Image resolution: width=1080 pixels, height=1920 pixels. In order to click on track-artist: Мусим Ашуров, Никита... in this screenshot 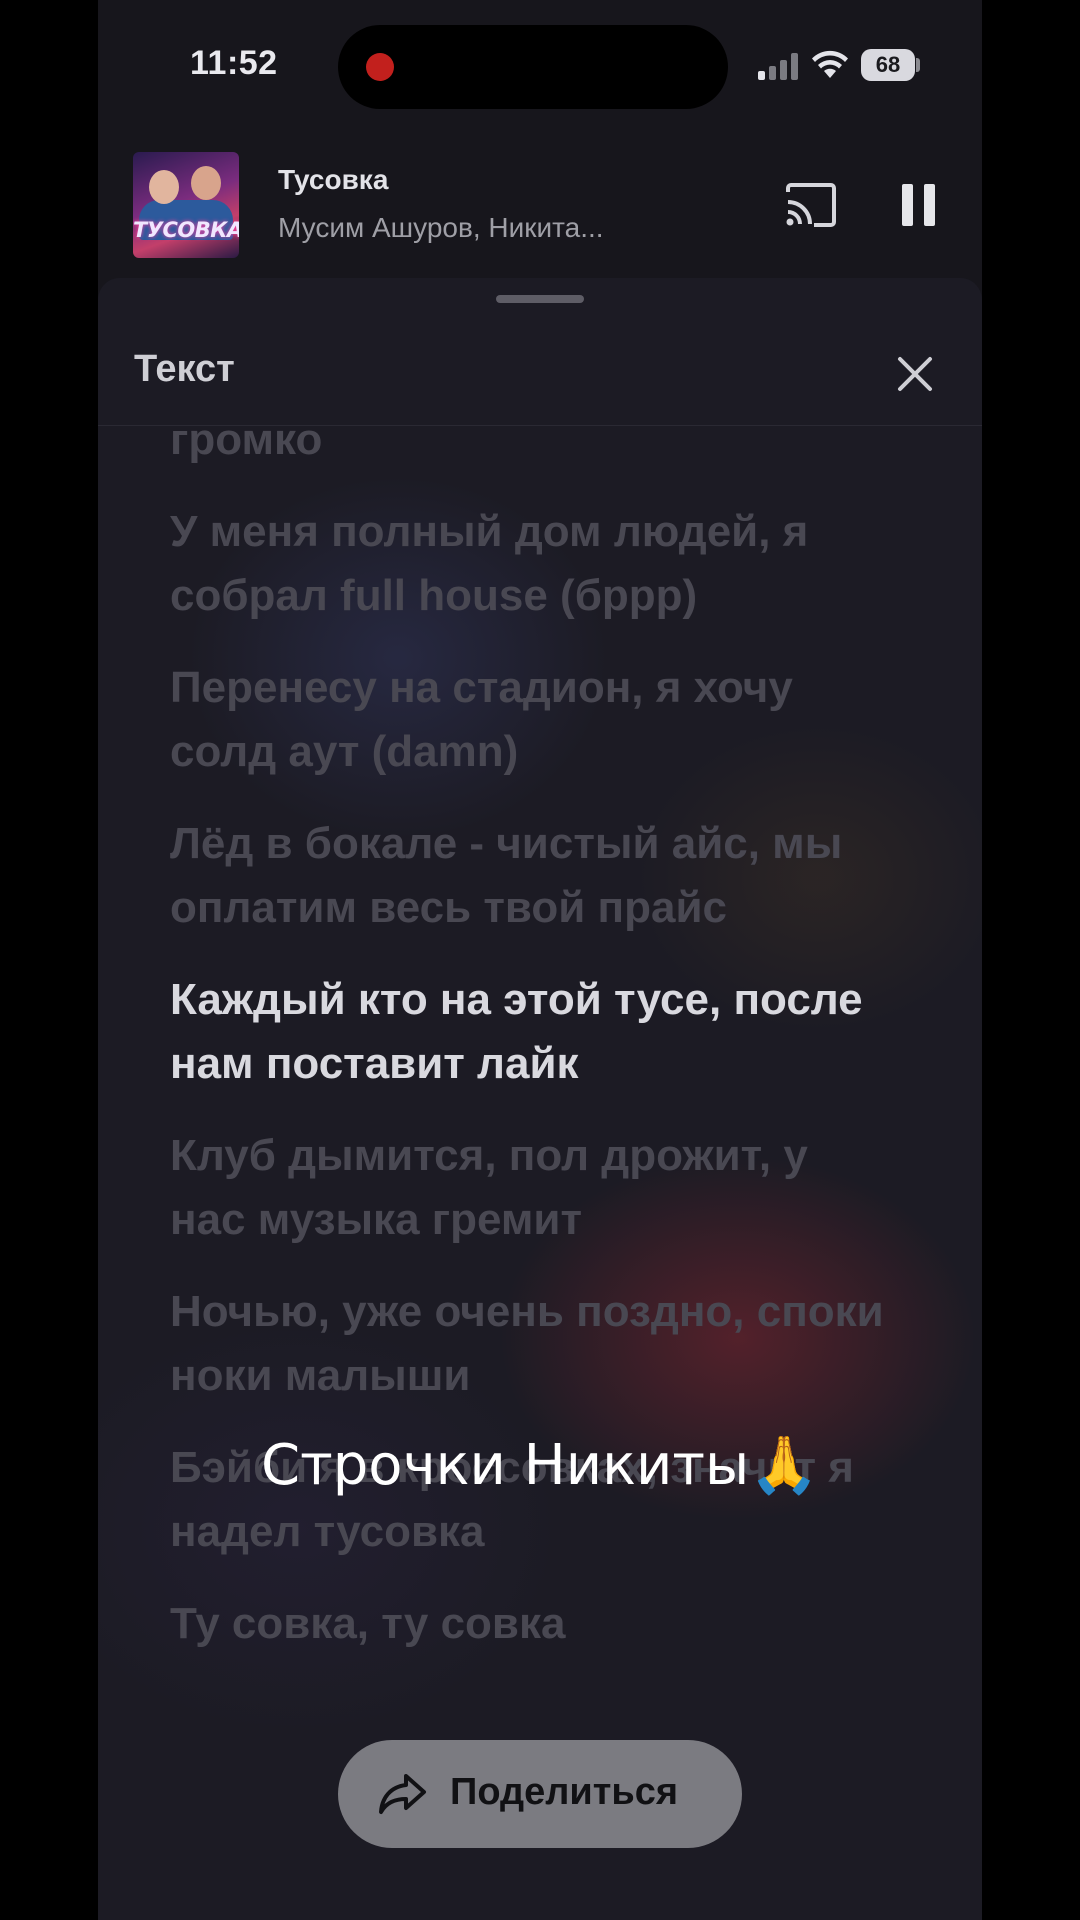, I will do `click(441, 228)`.